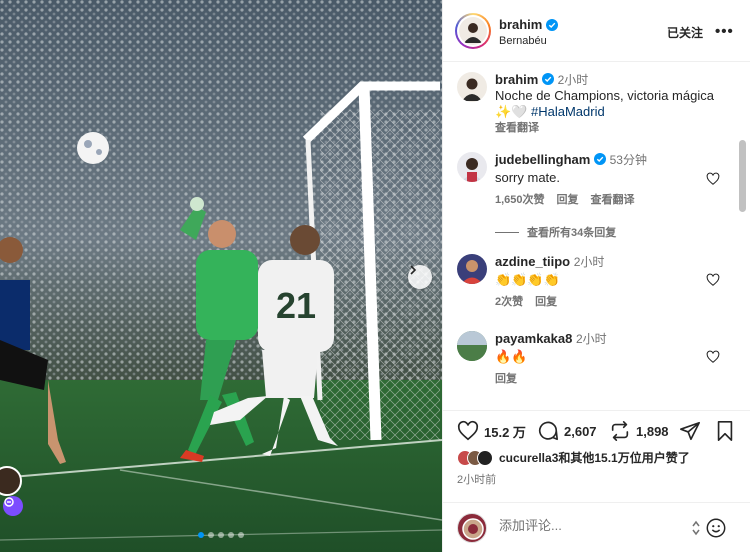  I want to click on bookmark-icon, so click(725, 431).